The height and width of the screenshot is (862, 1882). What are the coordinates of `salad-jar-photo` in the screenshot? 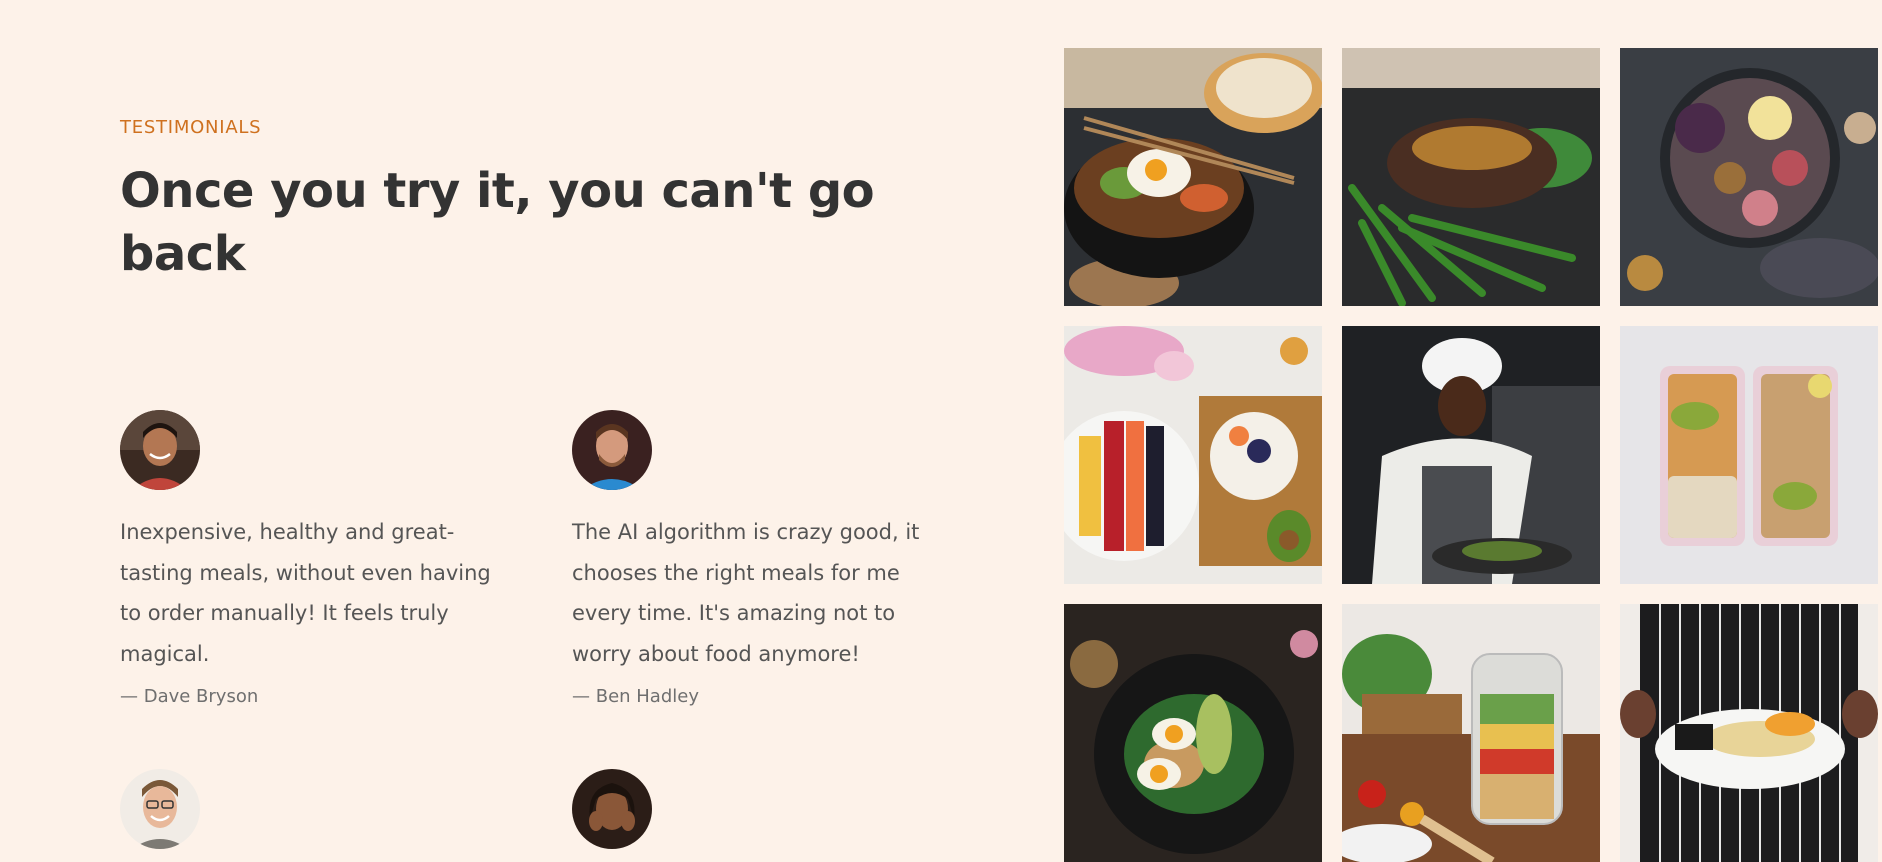 It's located at (1471, 733).